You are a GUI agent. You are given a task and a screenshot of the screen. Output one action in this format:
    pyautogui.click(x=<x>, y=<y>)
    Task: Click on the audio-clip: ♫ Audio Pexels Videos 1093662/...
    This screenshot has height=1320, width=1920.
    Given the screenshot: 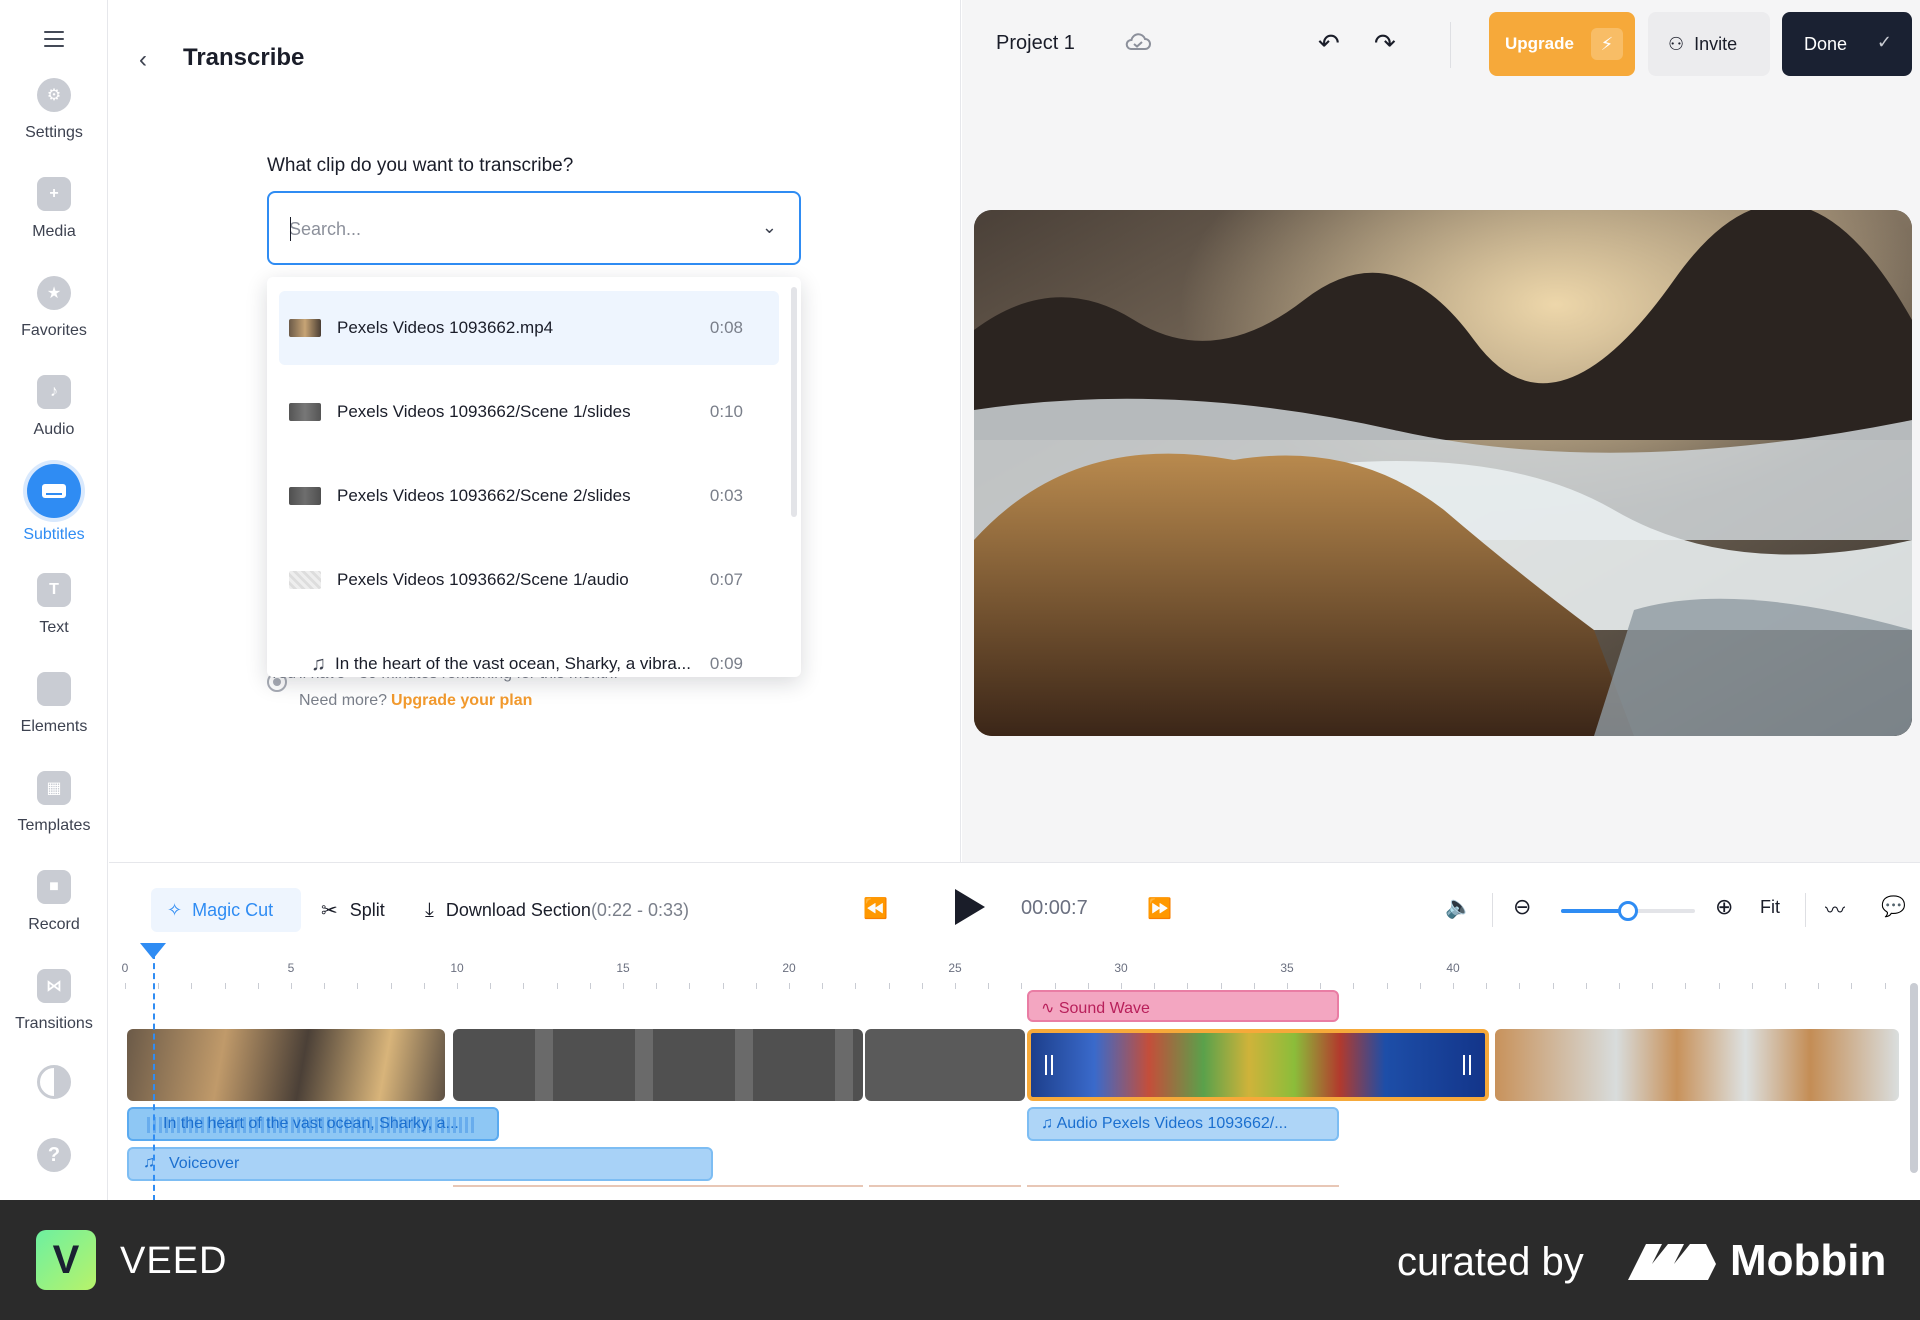 What is the action you would take?
    pyautogui.click(x=1183, y=1124)
    